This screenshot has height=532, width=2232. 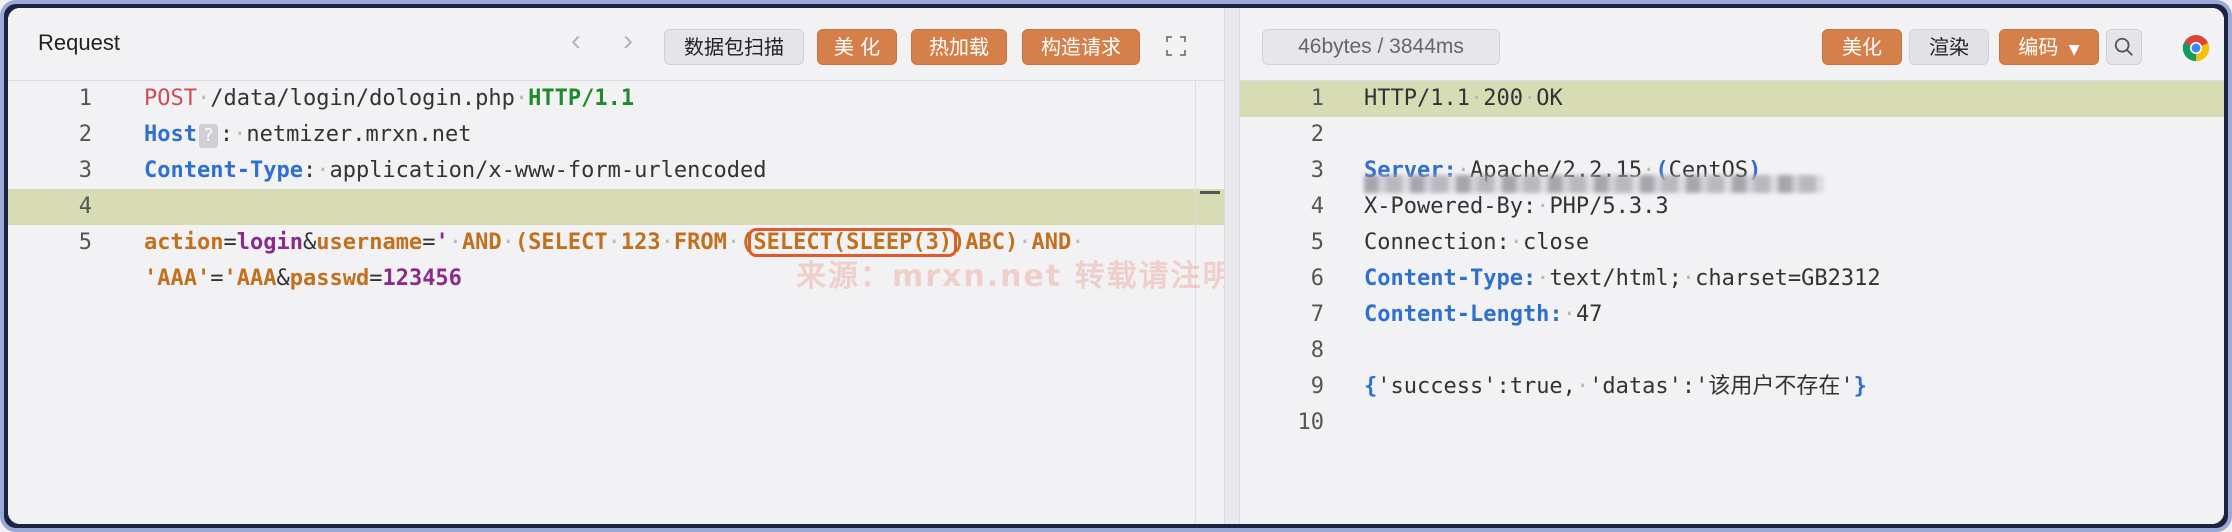 I want to click on code-token: OK, so click(x=1549, y=98).